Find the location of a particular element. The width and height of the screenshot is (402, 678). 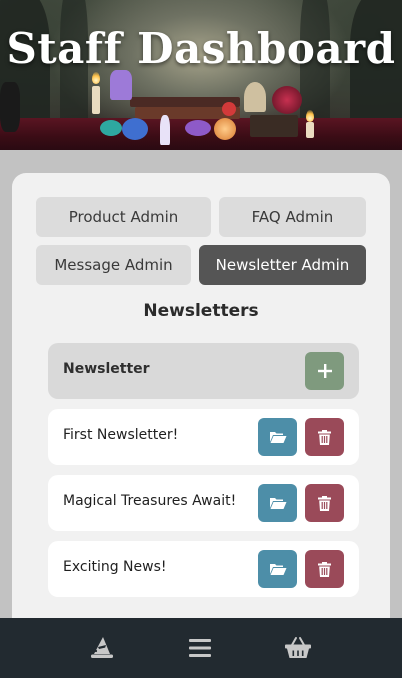

list-header-label: Newsletter is located at coordinates (106, 369).